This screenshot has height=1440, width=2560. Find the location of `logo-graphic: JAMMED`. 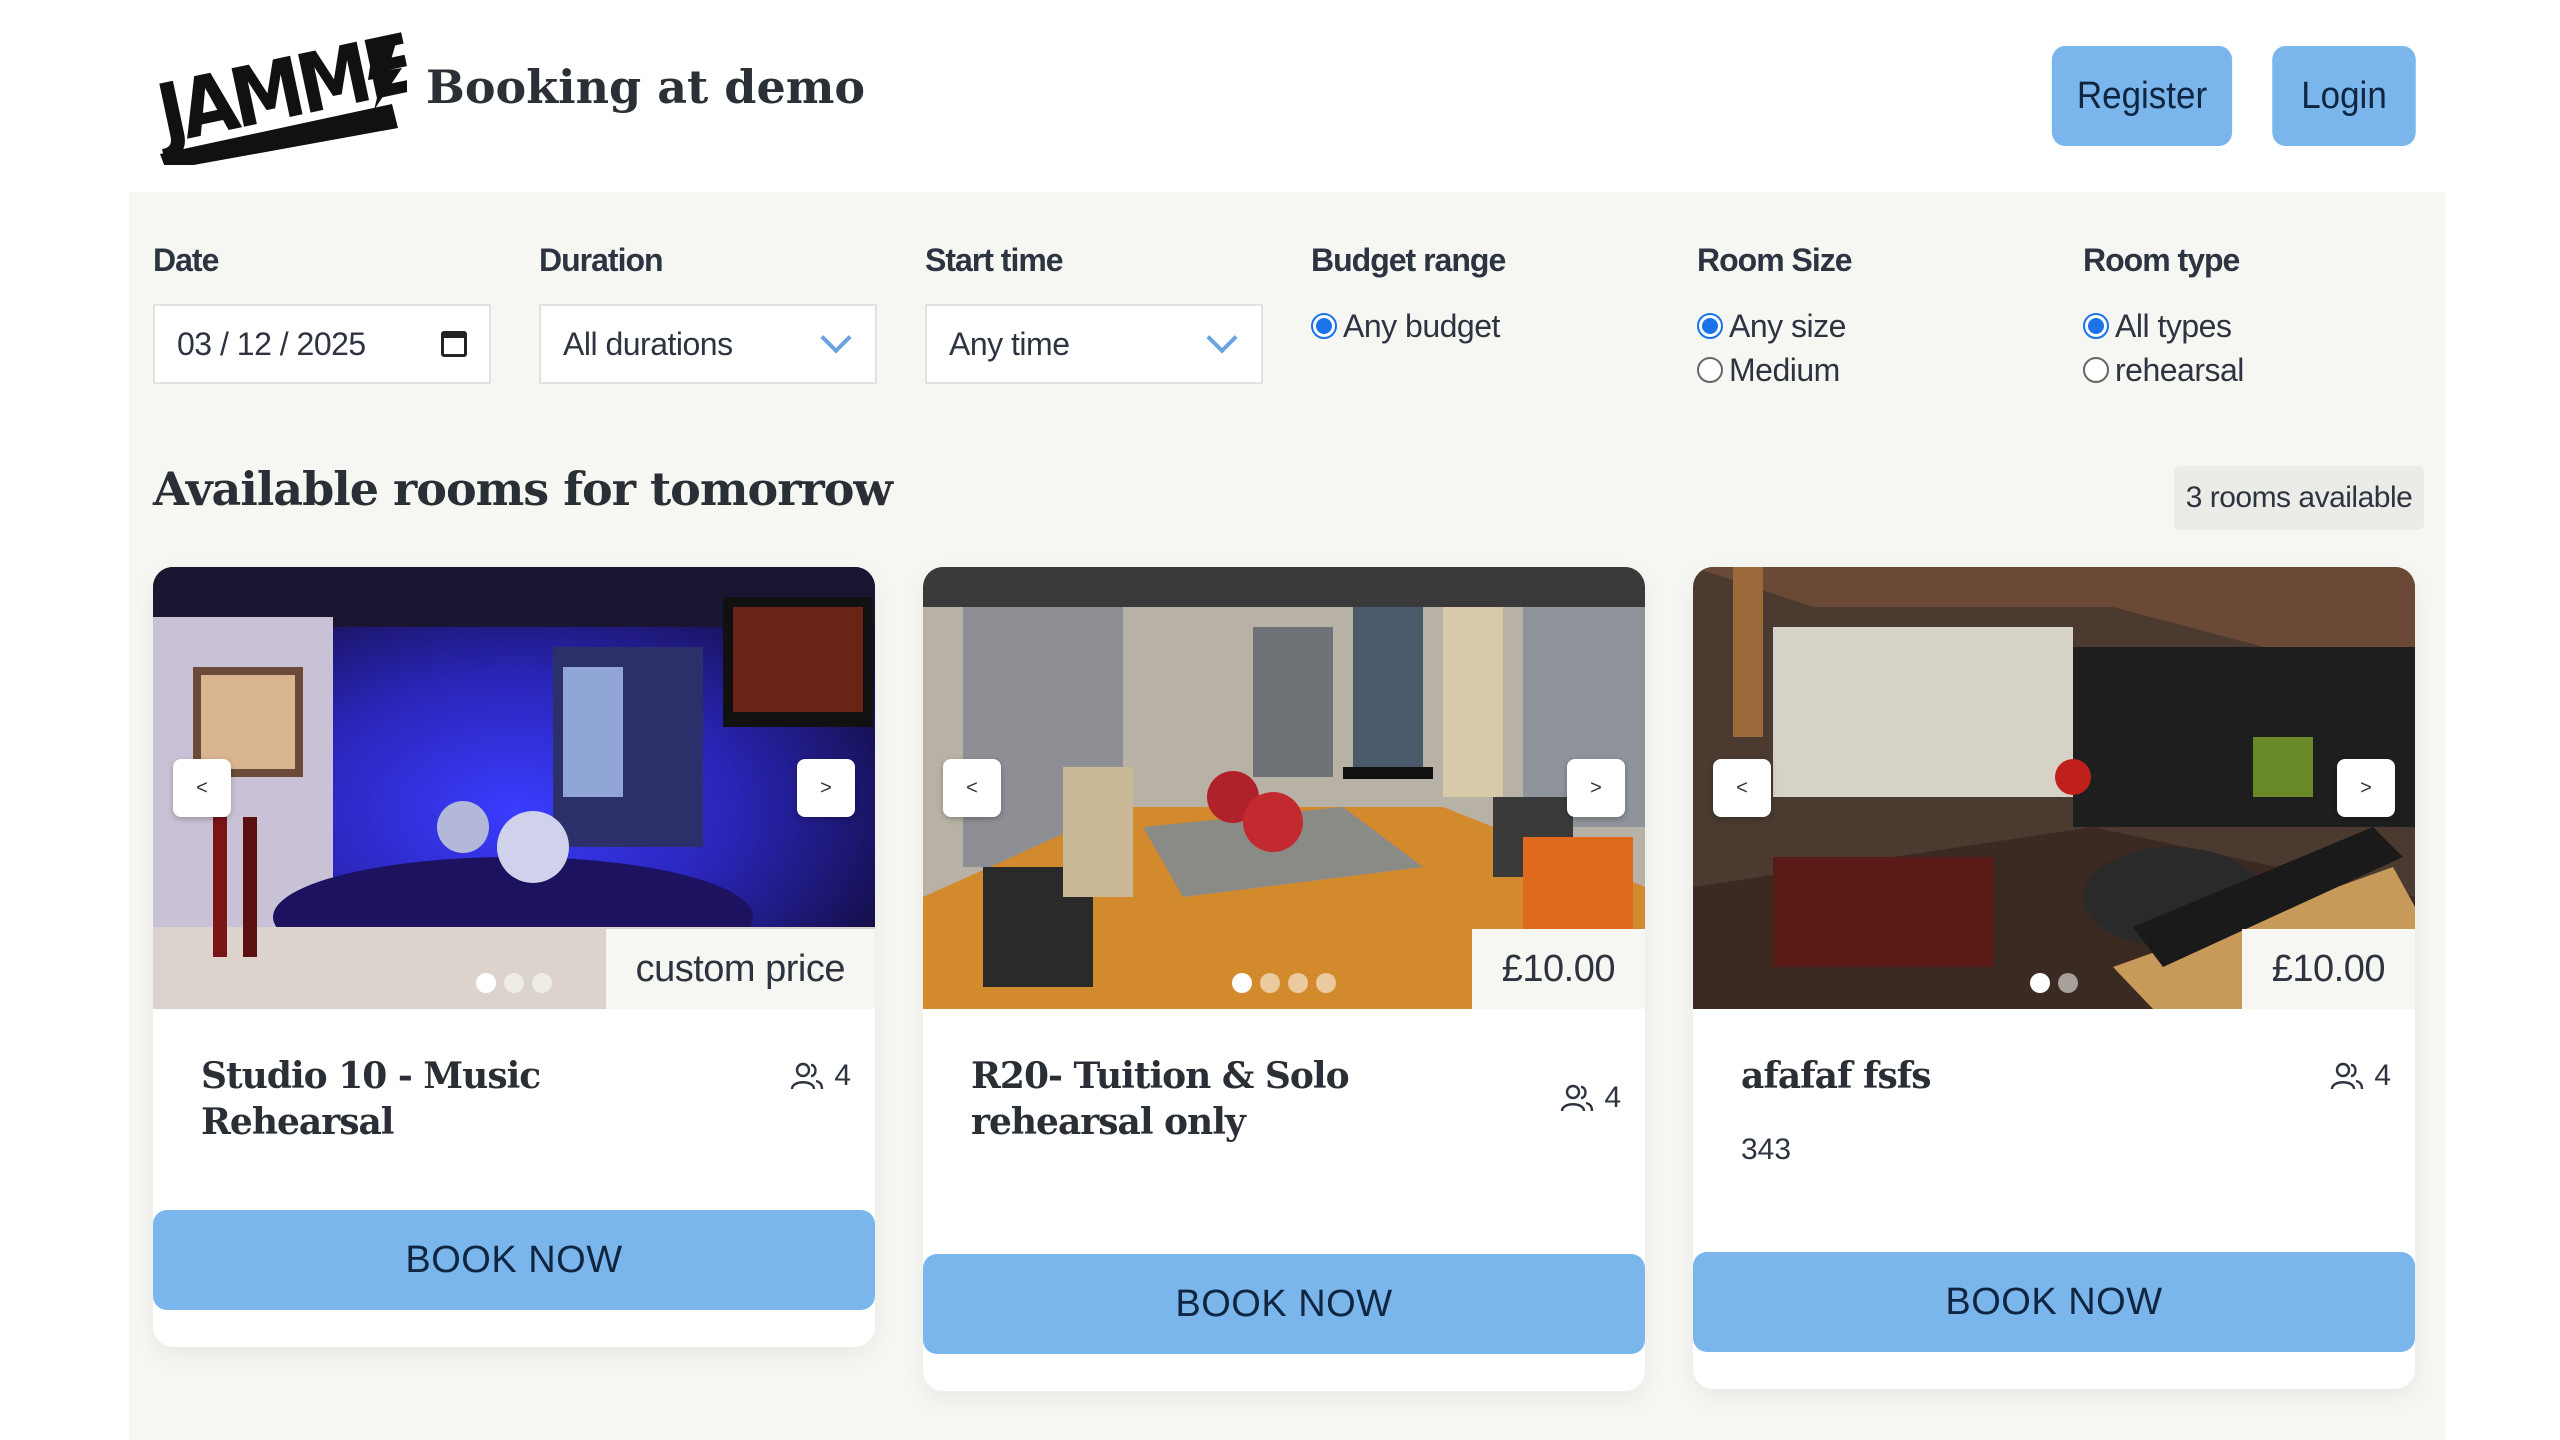

logo-graphic: JAMMED is located at coordinates (310, 88).